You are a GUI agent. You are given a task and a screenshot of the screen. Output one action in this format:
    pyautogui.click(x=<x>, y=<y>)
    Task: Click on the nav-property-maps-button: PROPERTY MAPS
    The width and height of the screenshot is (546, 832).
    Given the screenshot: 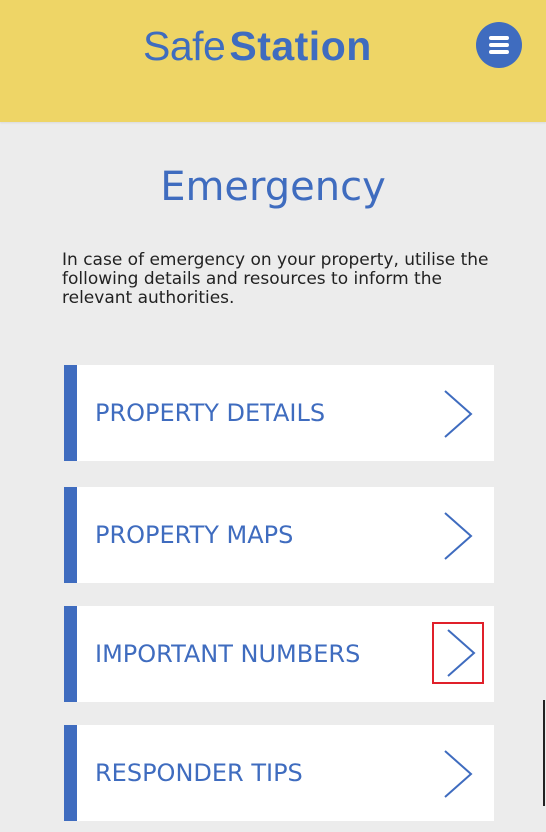 What is the action you would take?
    pyautogui.click(x=279, y=535)
    